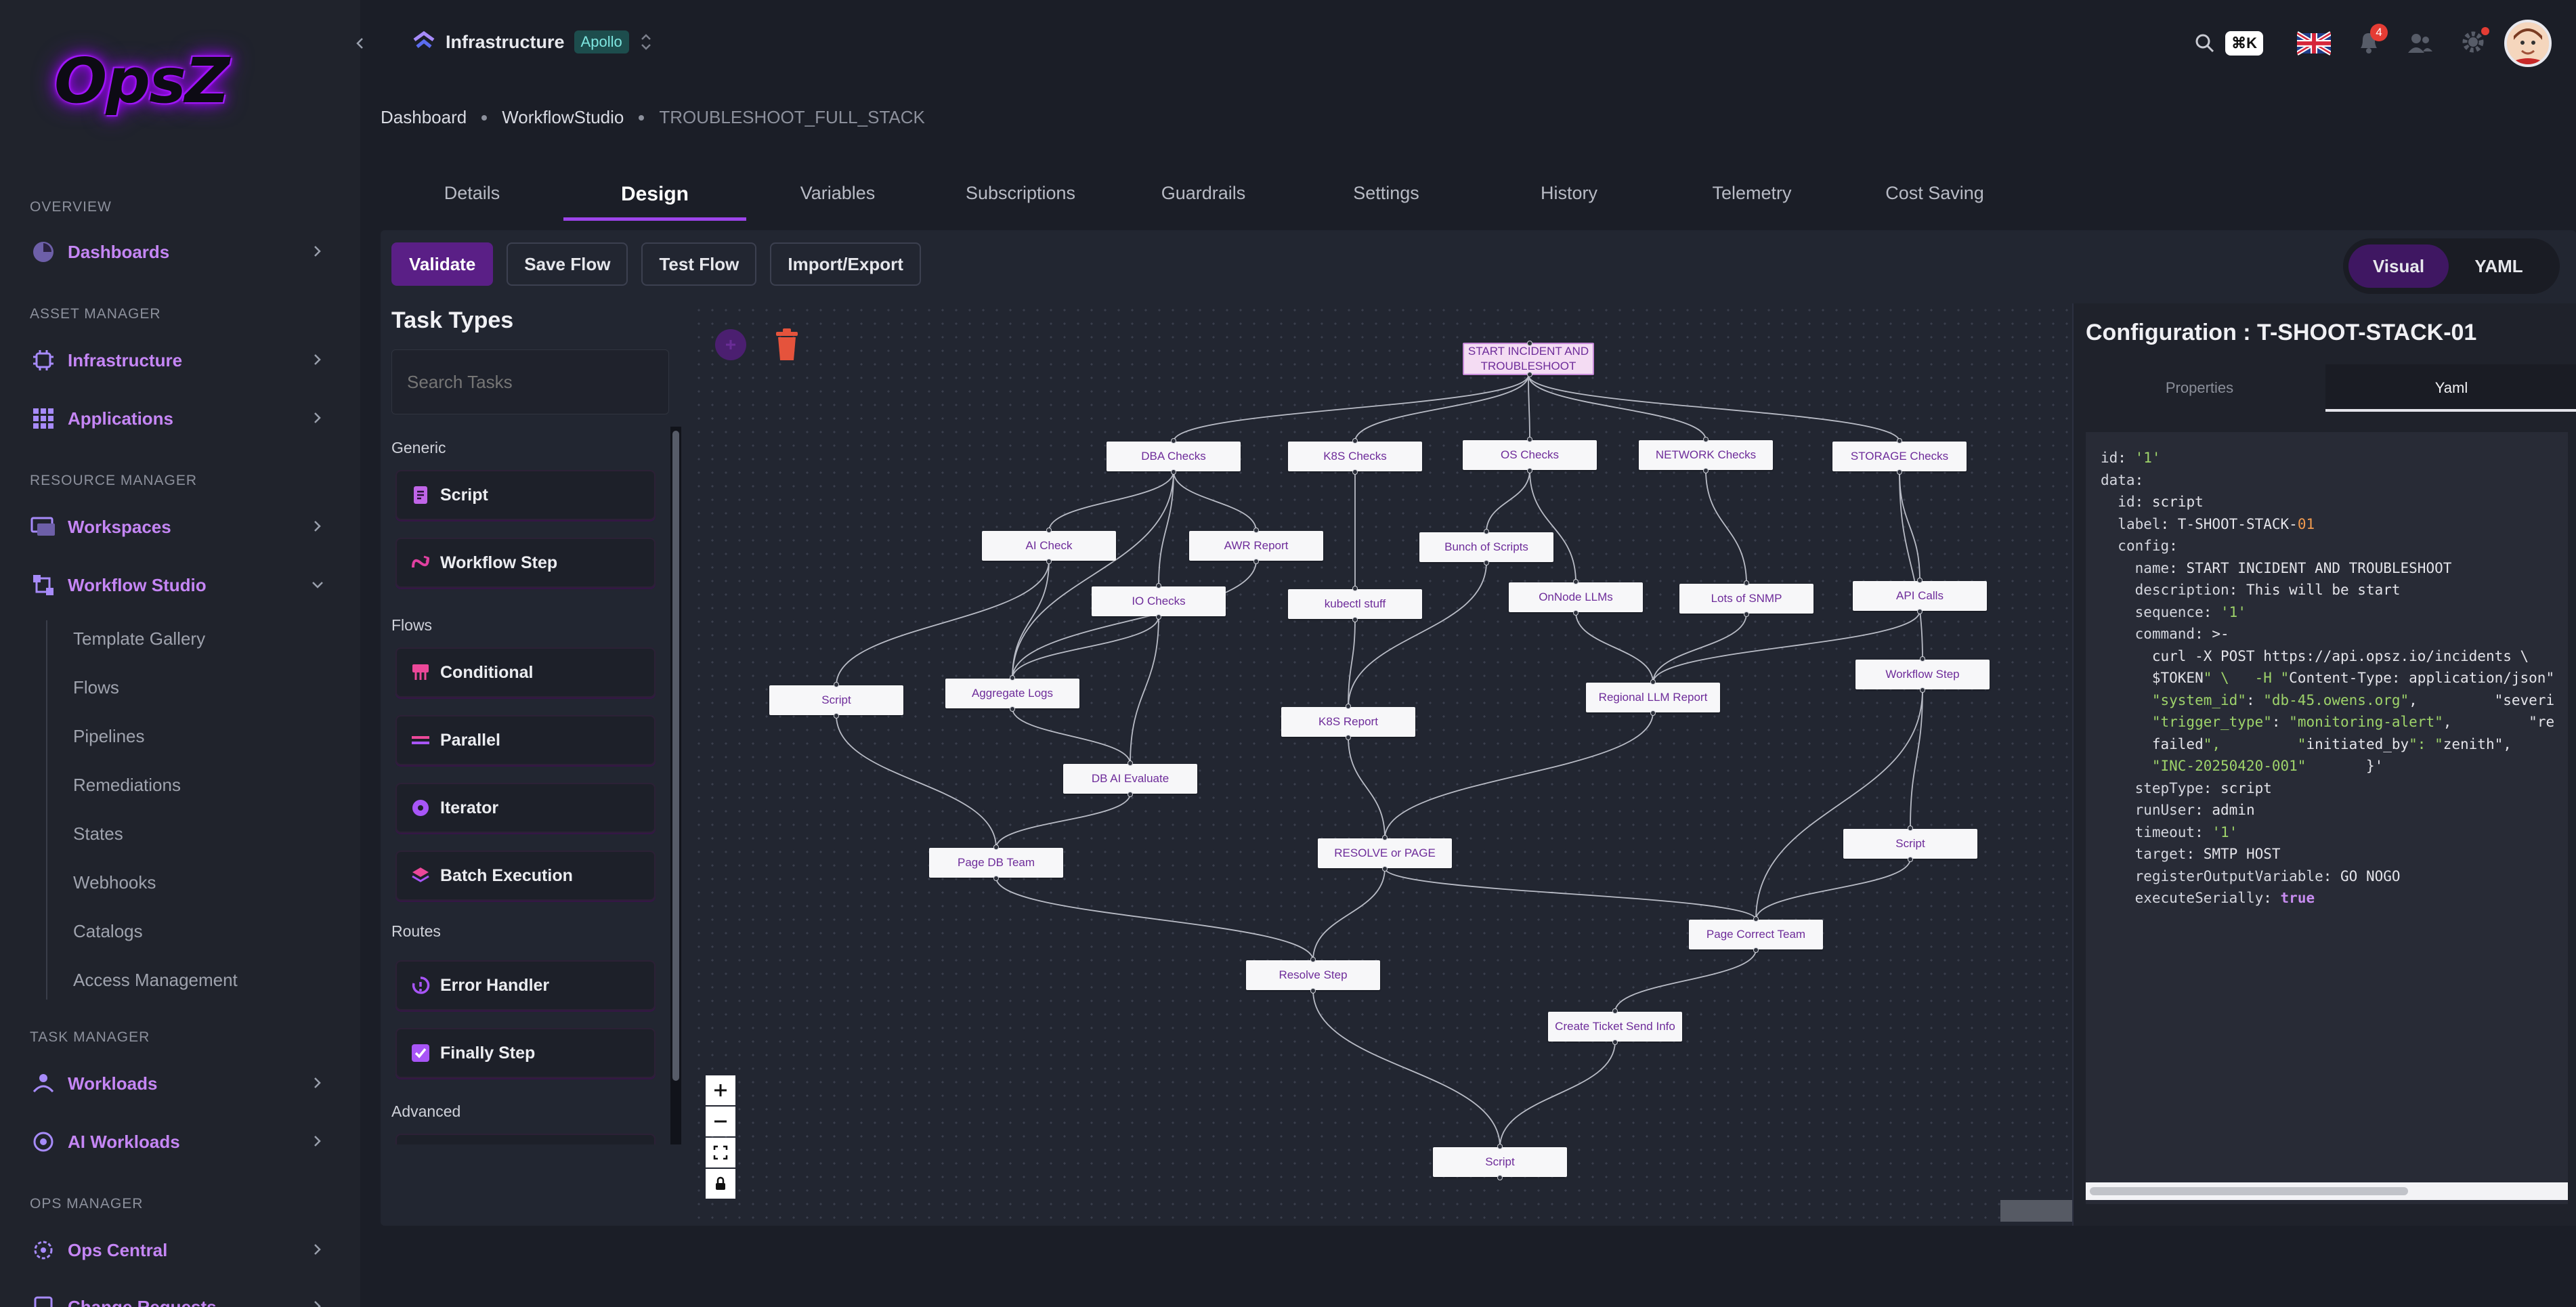 This screenshot has height=1307, width=2576. Describe the element at coordinates (2228, 43) in the screenshot. I see `search-button: ⌘K` at that location.